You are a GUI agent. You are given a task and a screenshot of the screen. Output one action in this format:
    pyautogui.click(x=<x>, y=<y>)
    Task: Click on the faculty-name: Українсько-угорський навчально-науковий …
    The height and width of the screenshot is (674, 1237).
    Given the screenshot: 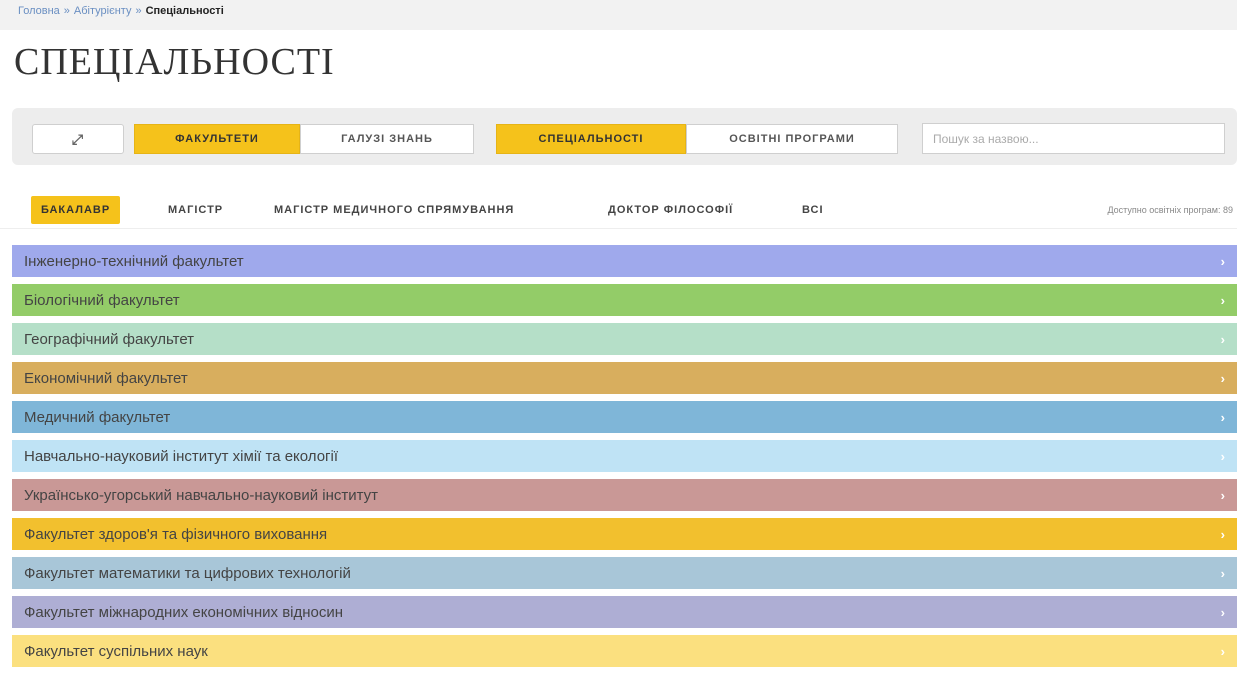 What is the action you would take?
    pyautogui.click(x=201, y=495)
    